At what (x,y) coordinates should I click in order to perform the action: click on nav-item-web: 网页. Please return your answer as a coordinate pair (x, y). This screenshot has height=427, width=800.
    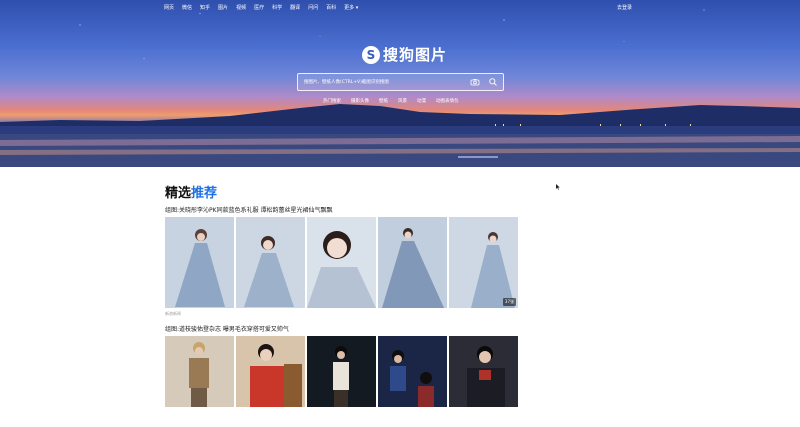
    Looking at the image, I should click on (169, 7).